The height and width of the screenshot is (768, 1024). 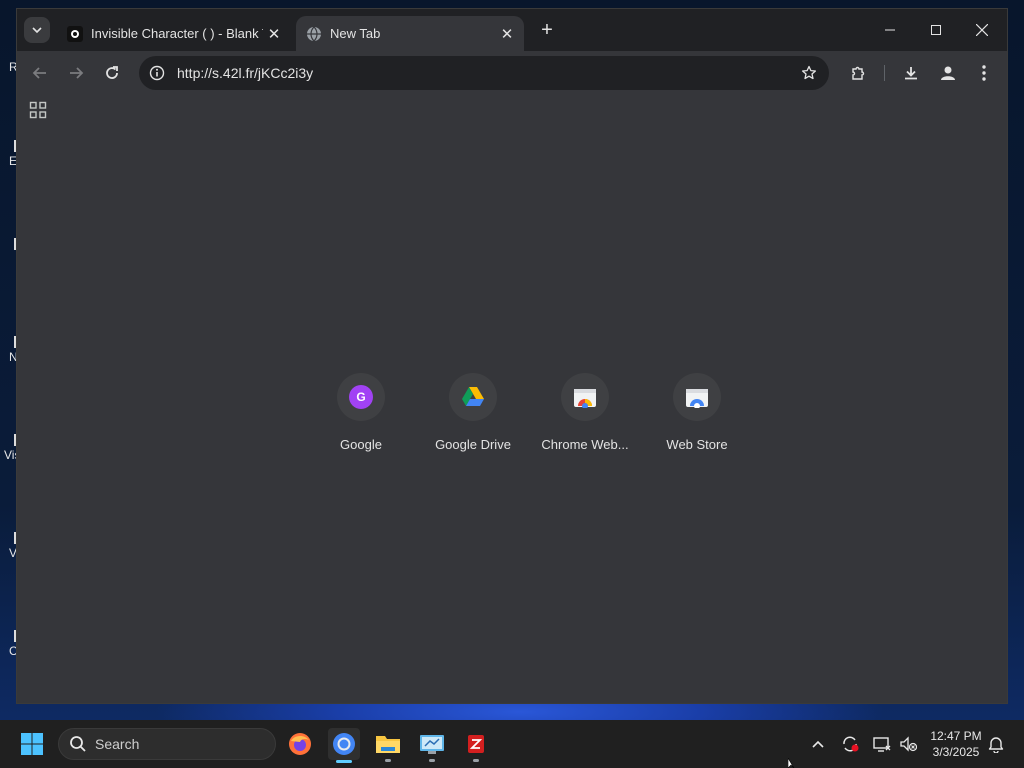 I want to click on svg-text: G, so click(x=360, y=397).